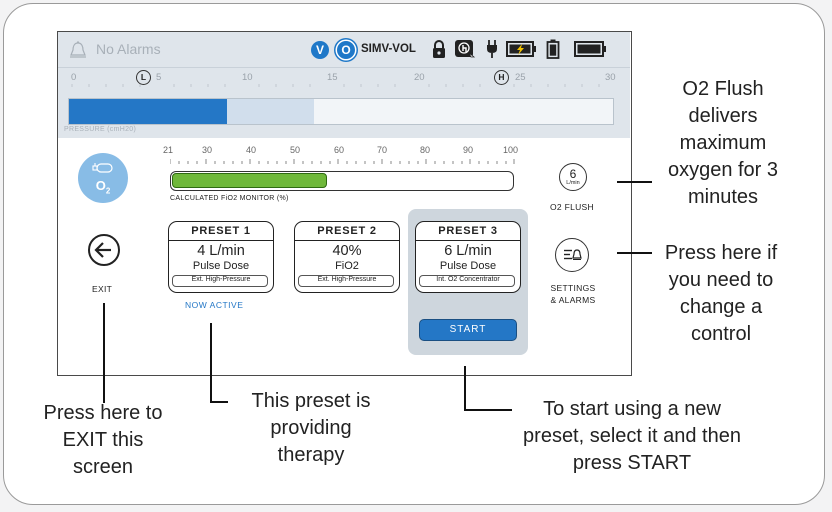 This screenshot has width=832, height=512. Describe the element at coordinates (100, 129) in the screenshot. I see `pressure-axis-label: PRESSURE (cmH20)` at that location.